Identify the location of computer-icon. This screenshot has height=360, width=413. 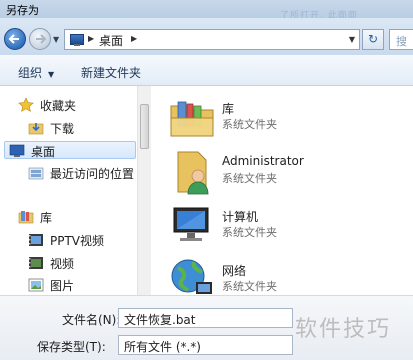
(191, 224).